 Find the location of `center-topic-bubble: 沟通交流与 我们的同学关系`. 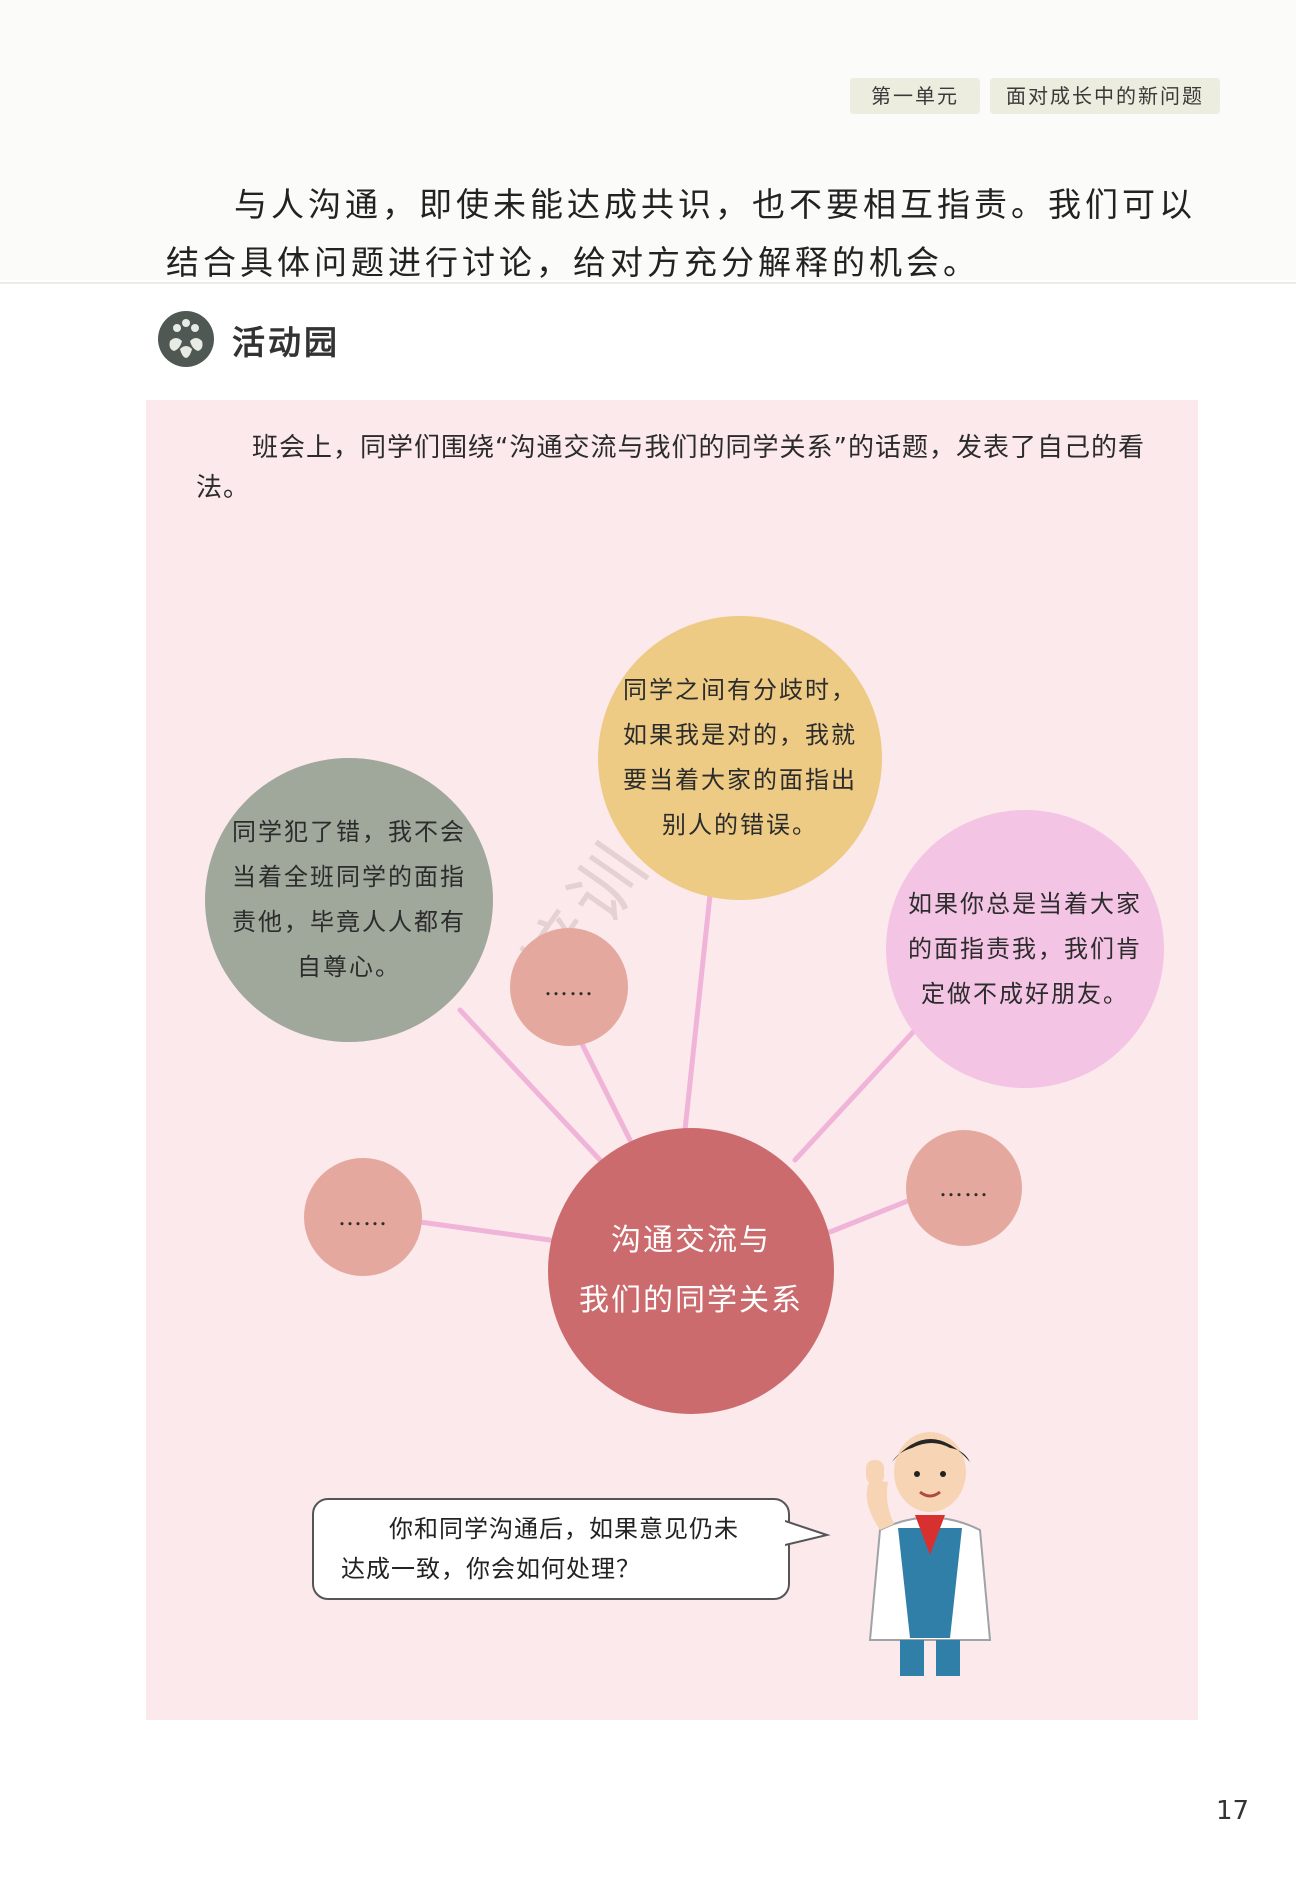

center-topic-bubble: 沟通交流与 我们的同学关系 is located at coordinates (691, 1271).